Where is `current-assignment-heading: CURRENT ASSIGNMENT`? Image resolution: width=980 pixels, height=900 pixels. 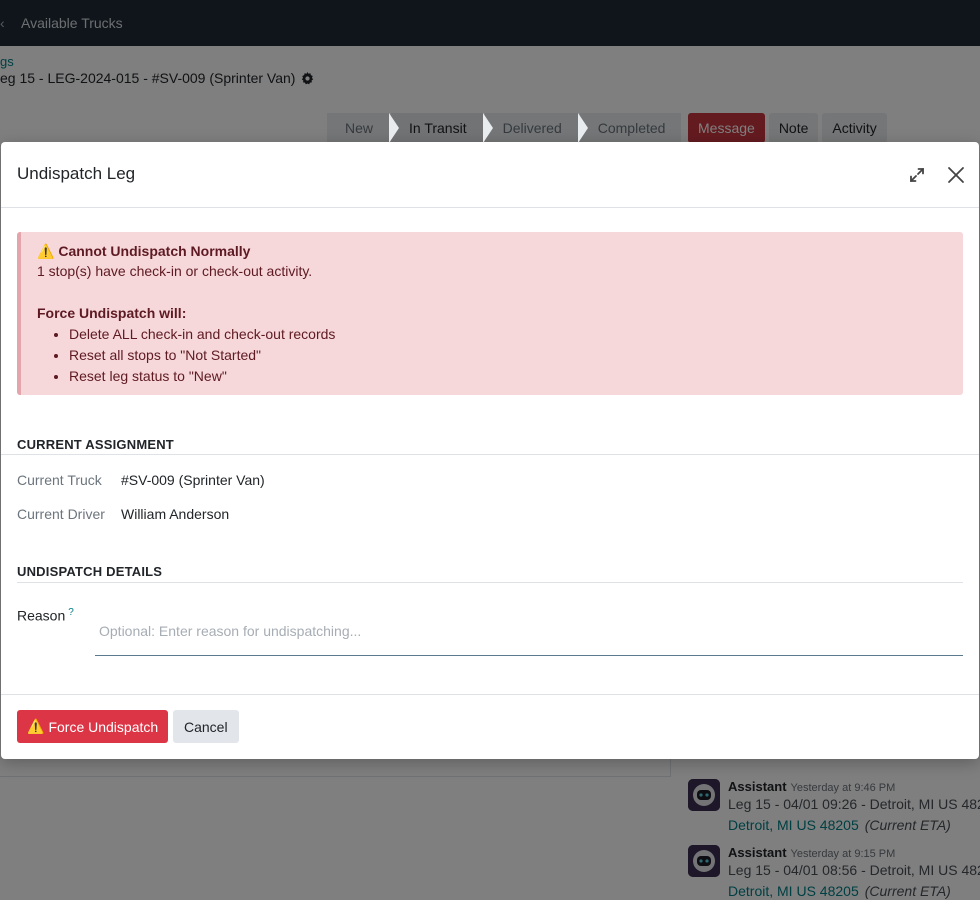
current-assignment-heading: CURRENT ASSIGNMENT is located at coordinates (95, 444).